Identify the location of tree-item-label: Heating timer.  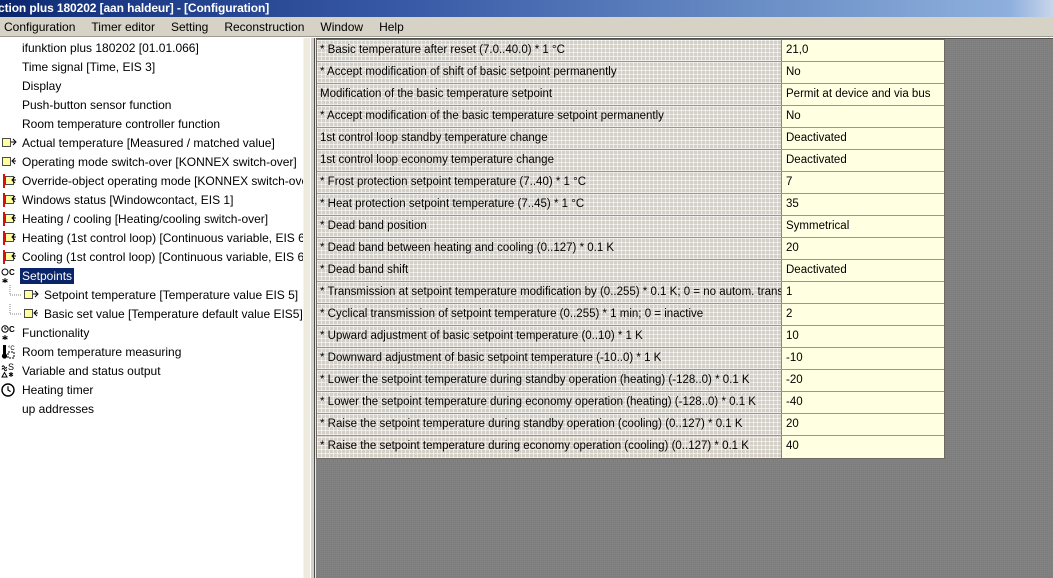
(58, 389).